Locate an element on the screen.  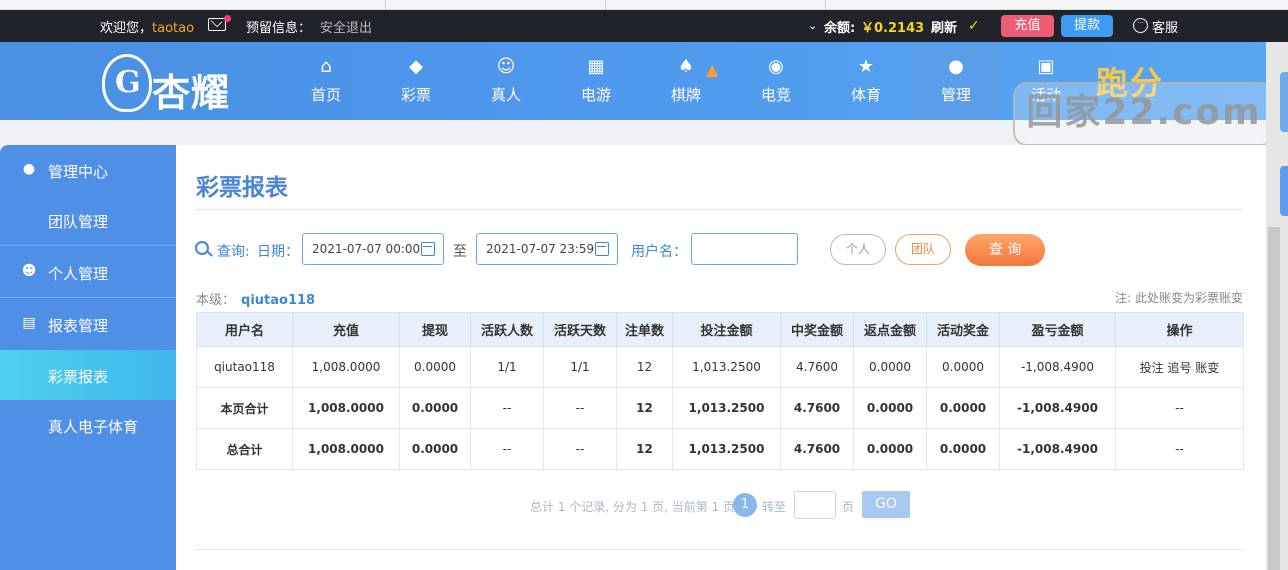
username-input is located at coordinates (744, 249).